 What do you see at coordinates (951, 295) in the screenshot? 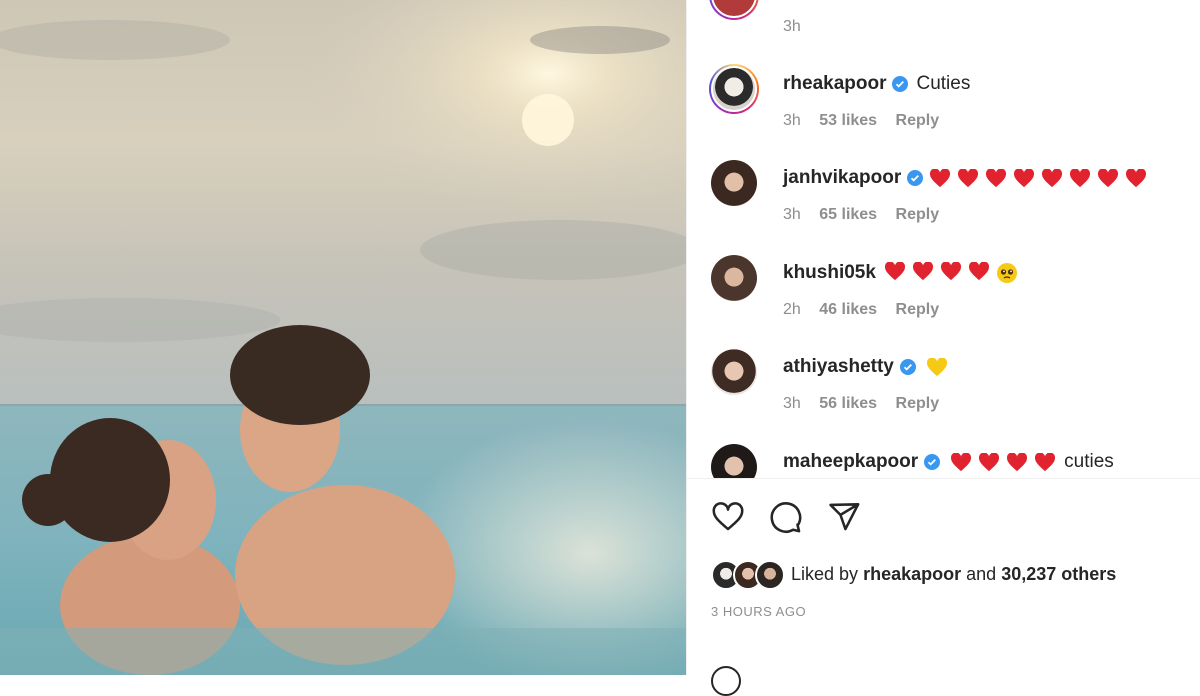
I see `comment-item: khushi05k 2h 46 likes Reply` at bounding box center [951, 295].